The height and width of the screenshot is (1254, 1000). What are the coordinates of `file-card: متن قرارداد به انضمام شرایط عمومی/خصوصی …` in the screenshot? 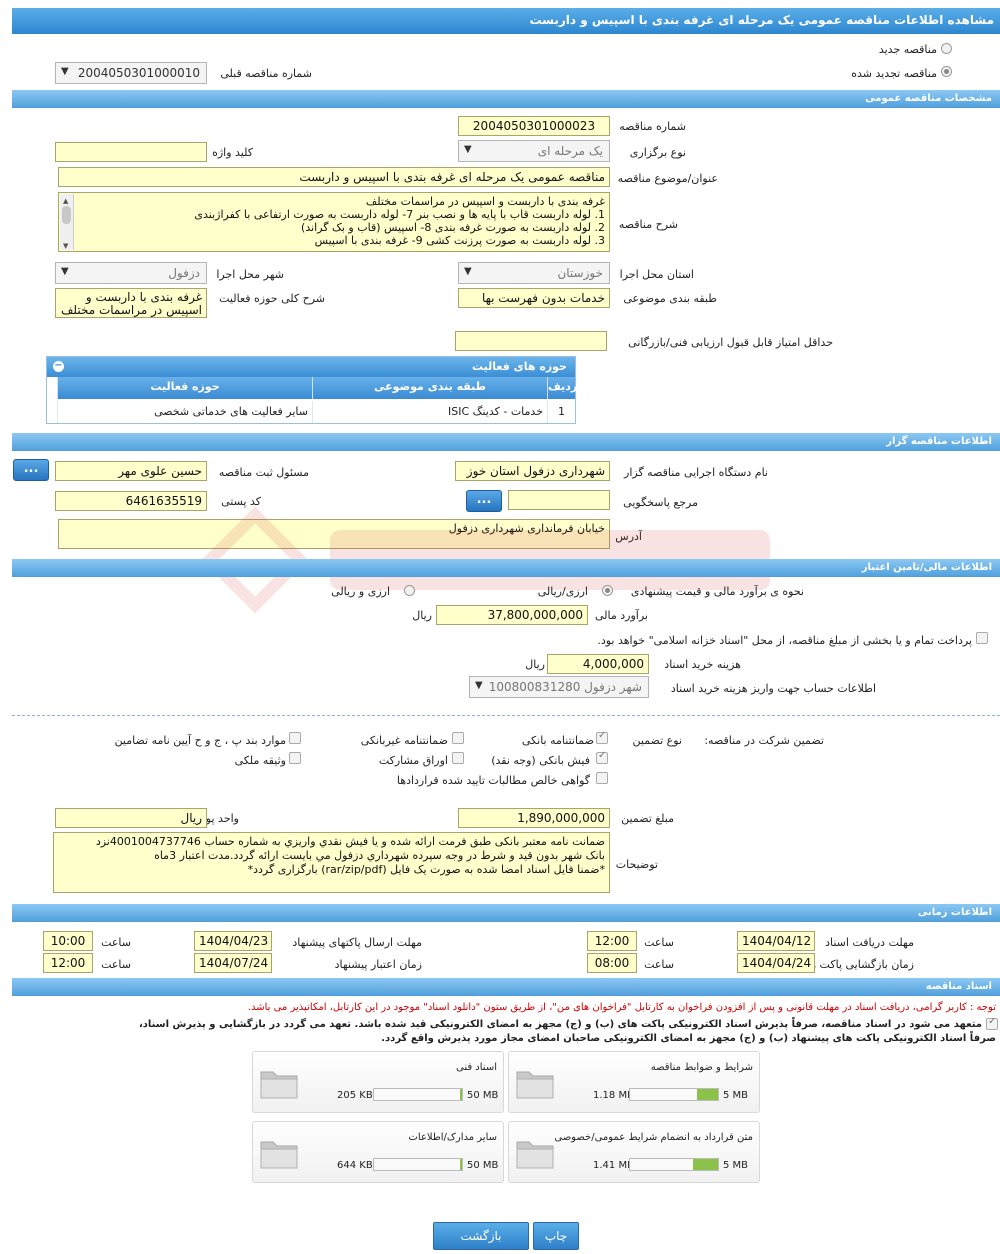 It's located at (634, 1152).